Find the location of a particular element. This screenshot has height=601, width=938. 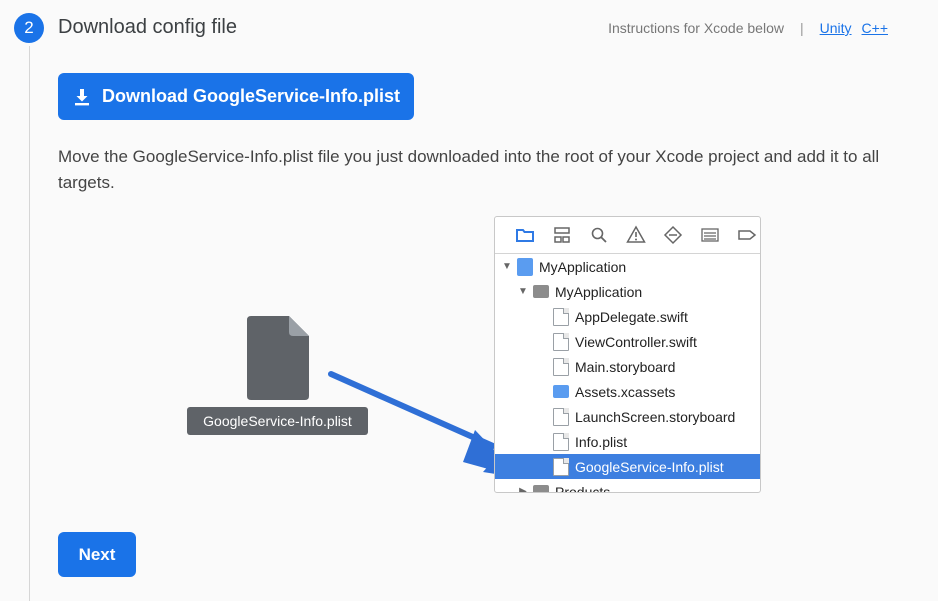

tree-row-label: Info.plist is located at coordinates (601, 441).